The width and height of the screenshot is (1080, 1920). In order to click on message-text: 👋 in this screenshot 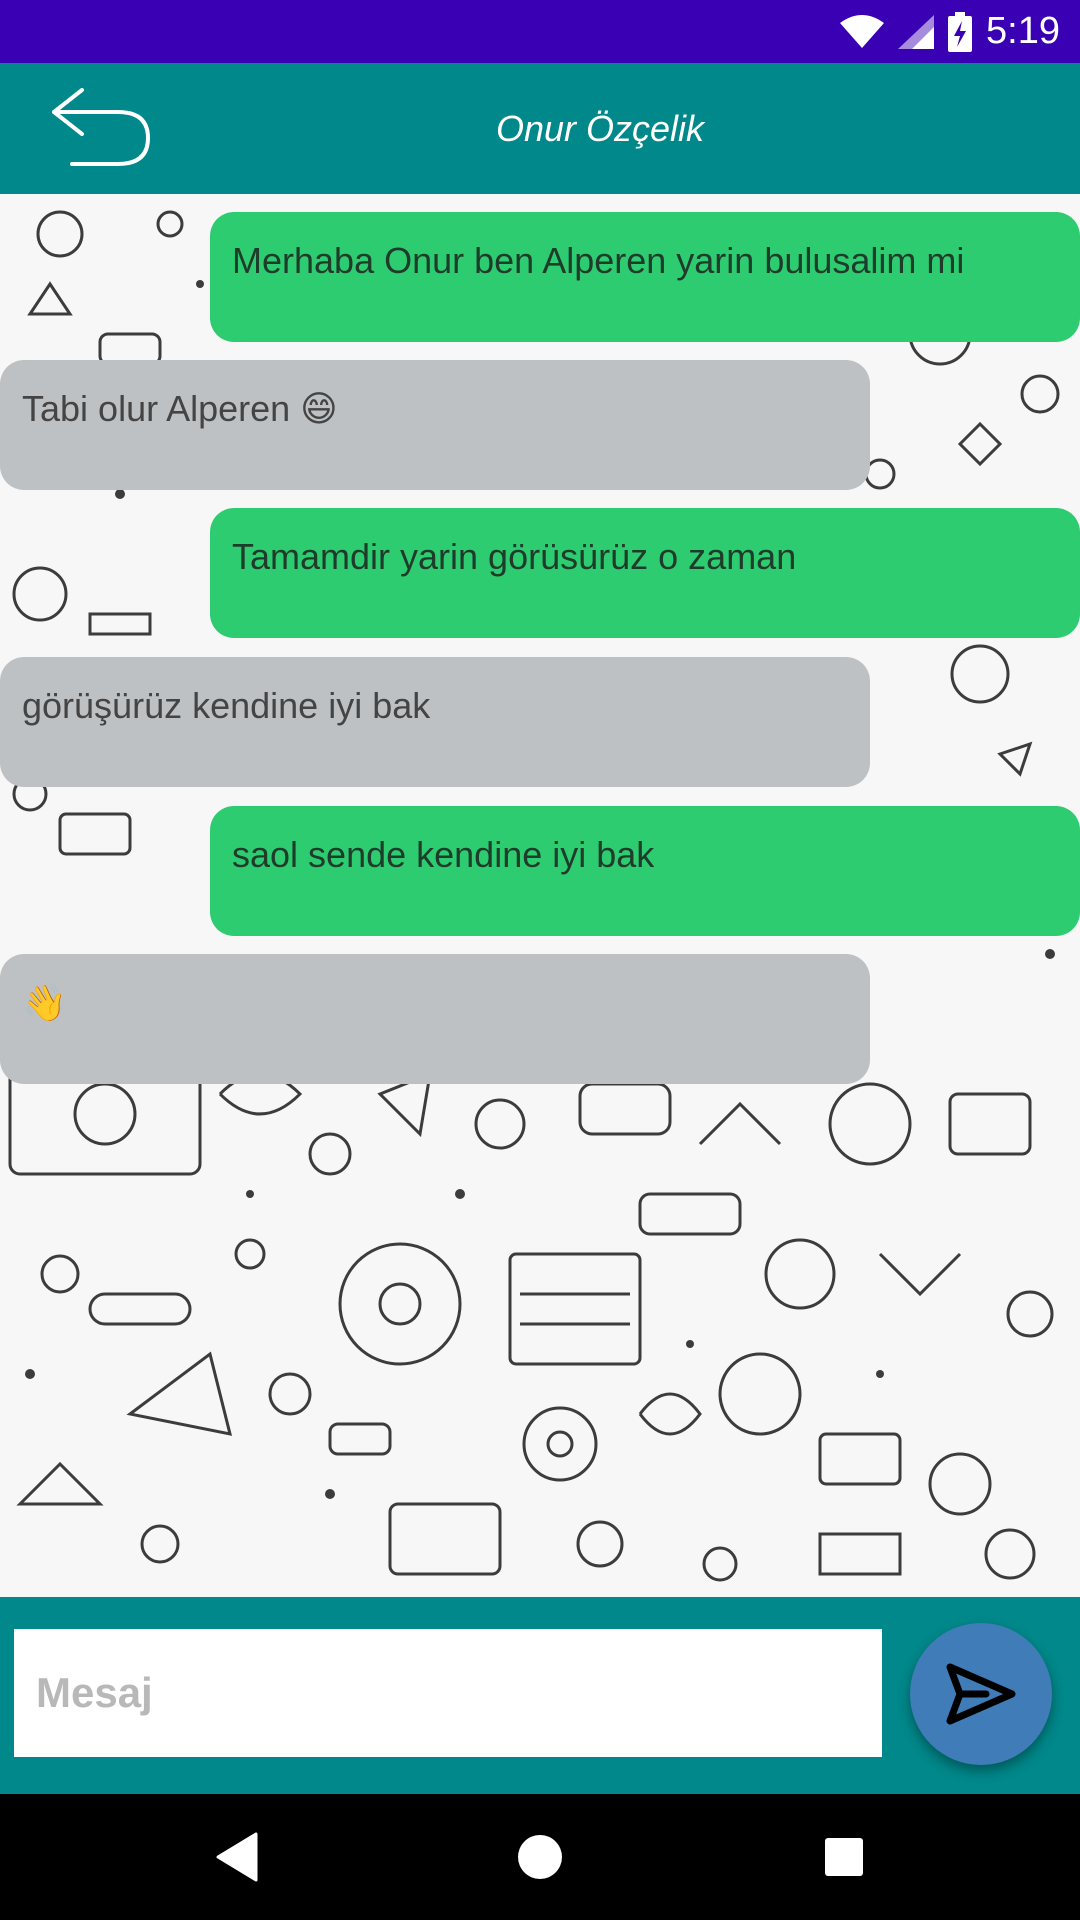, I will do `click(44, 1002)`.